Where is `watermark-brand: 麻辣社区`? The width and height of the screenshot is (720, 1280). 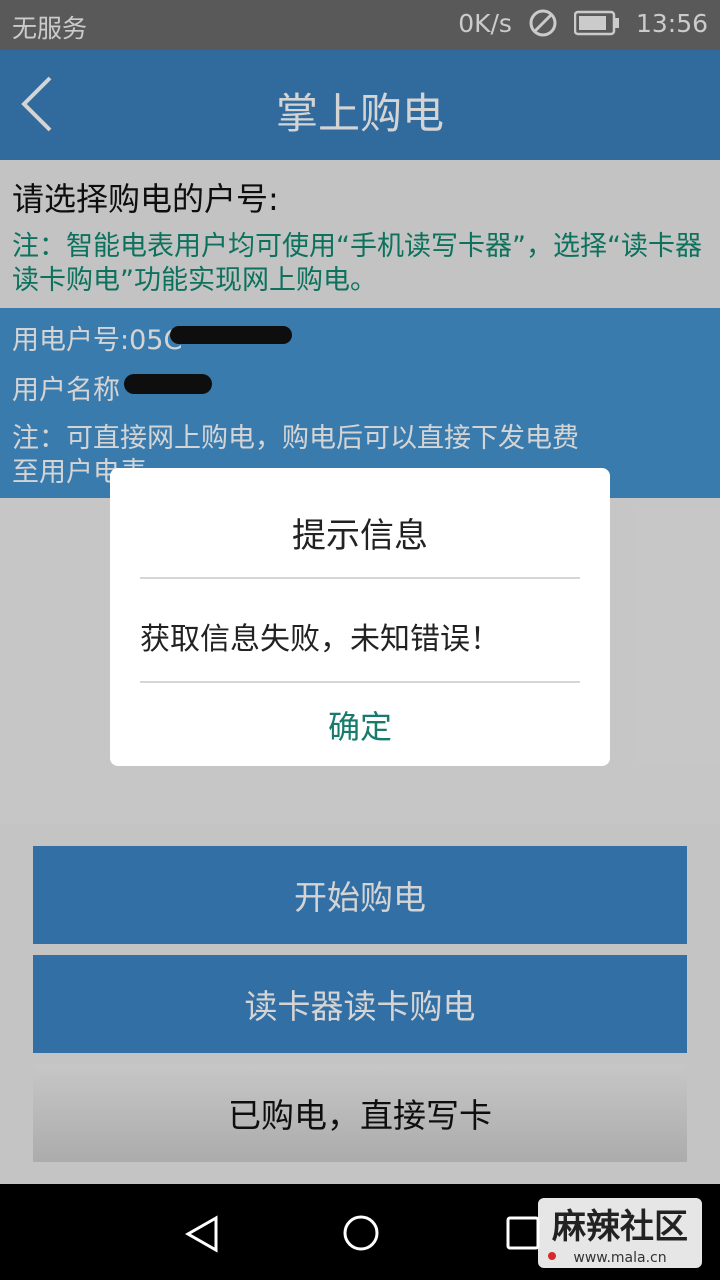 watermark-brand: 麻辣社区 is located at coordinates (620, 1227).